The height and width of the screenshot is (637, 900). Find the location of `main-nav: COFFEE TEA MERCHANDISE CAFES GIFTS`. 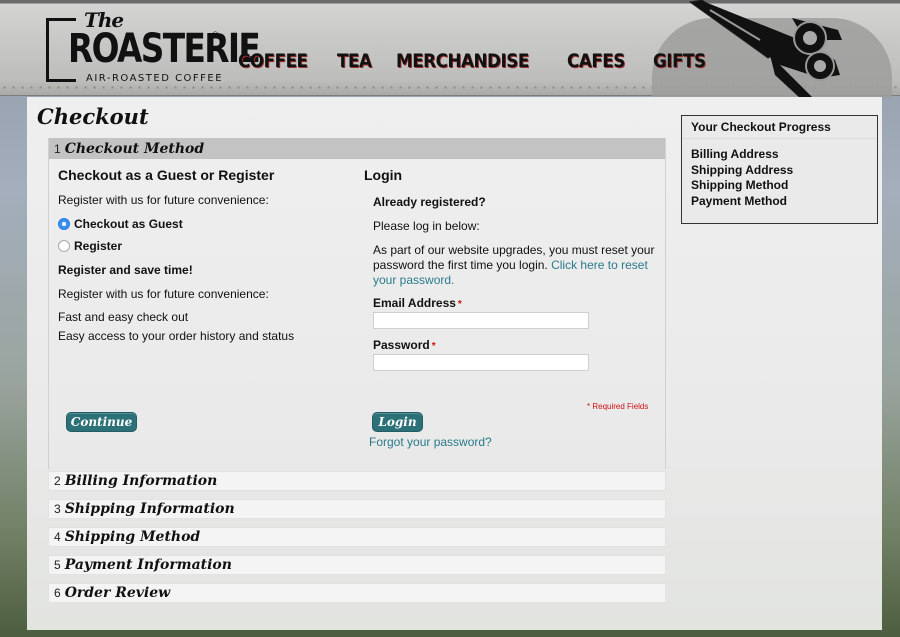

main-nav: COFFEE TEA MERCHANDISE CAFES GIFTS is located at coordinates (475, 61).